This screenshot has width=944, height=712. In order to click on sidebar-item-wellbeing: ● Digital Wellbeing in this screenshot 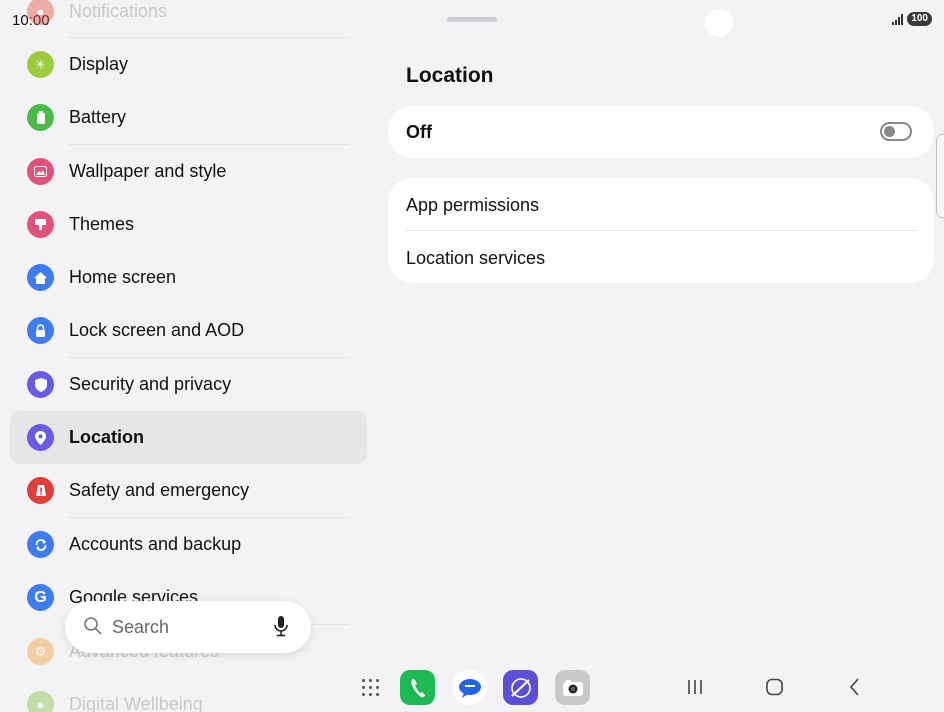, I will do `click(188, 695)`.